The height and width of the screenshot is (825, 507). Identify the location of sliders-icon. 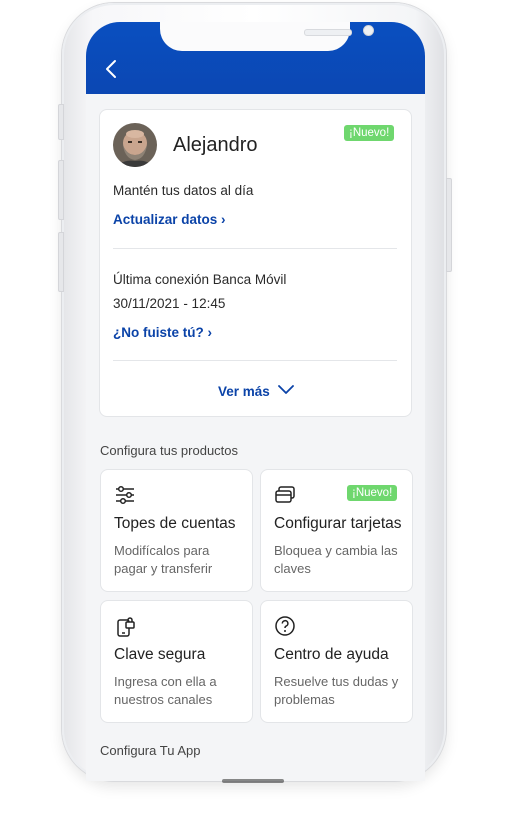
(125, 495).